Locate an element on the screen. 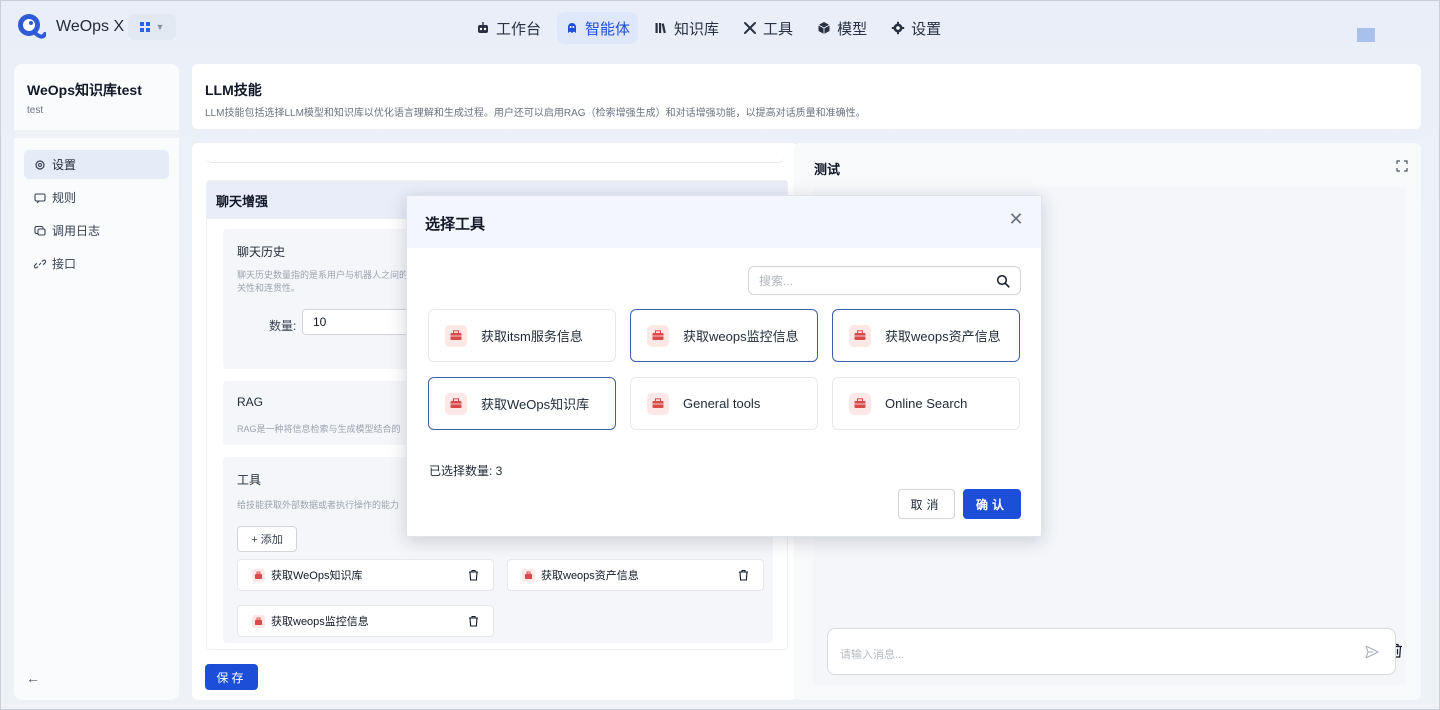  agent-subtitle: test is located at coordinates (35, 110).